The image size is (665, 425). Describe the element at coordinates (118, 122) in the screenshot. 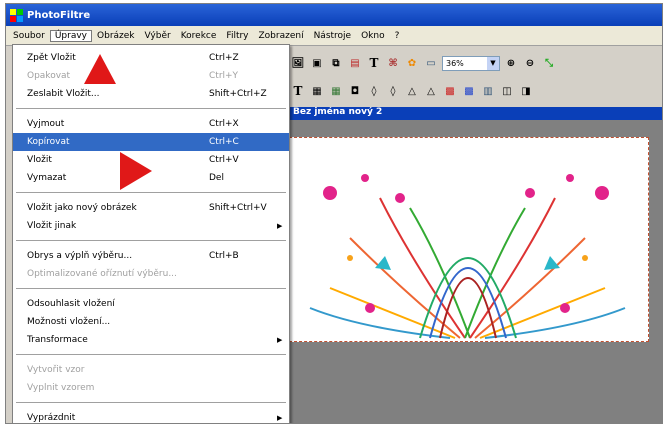

I see `annotation-overlay` at that location.